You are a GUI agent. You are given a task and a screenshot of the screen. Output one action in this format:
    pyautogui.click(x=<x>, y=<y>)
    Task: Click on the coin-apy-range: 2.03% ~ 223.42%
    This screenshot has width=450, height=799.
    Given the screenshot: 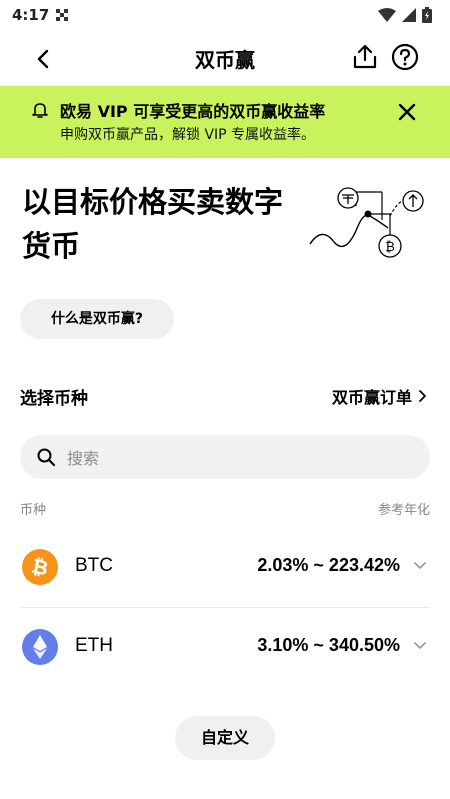 What is the action you would take?
    pyautogui.click(x=328, y=565)
    